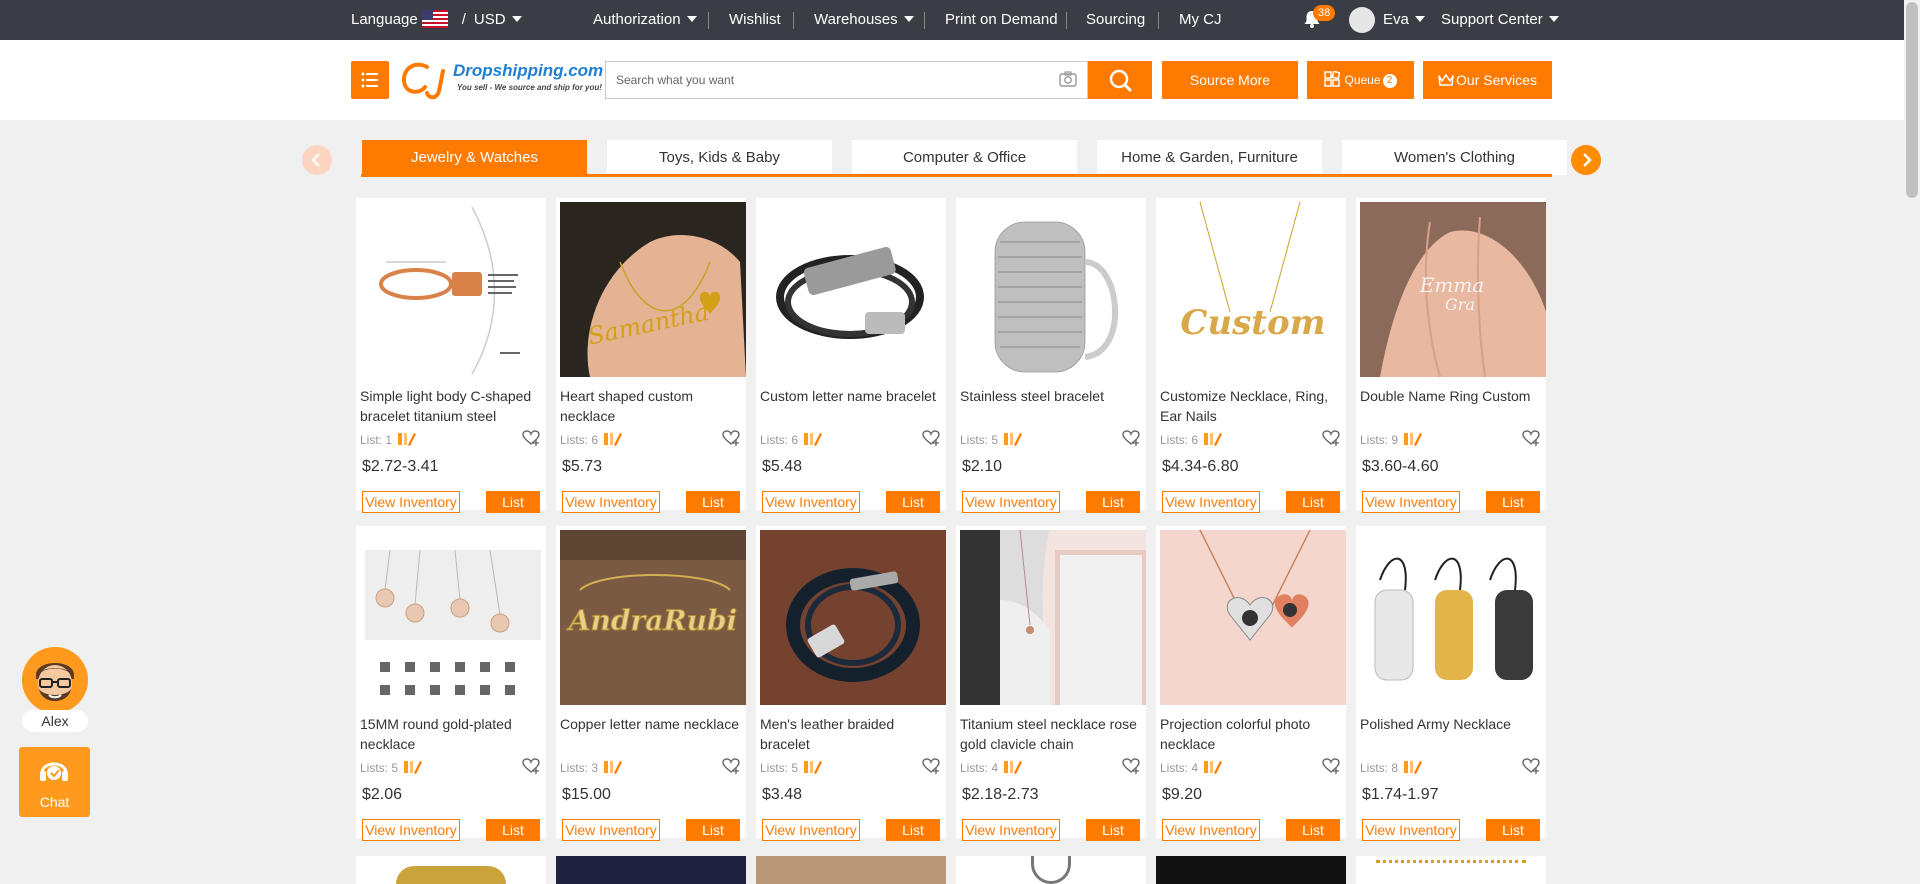 This screenshot has height=884, width=1920. Describe the element at coordinates (370, 80) in the screenshot. I see `category-menu-button` at that location.